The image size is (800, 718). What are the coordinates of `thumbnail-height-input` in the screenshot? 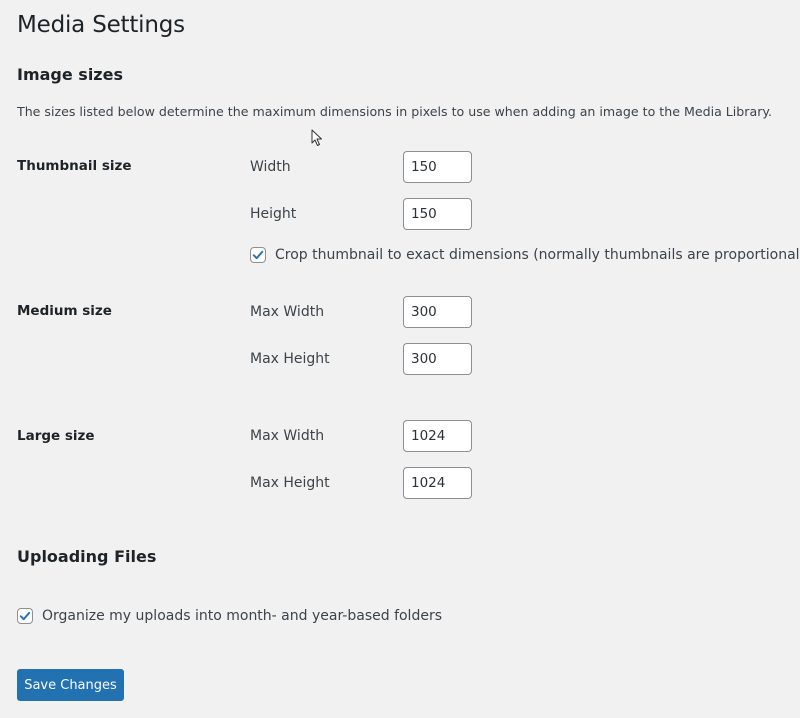 It's located at (437, 214).